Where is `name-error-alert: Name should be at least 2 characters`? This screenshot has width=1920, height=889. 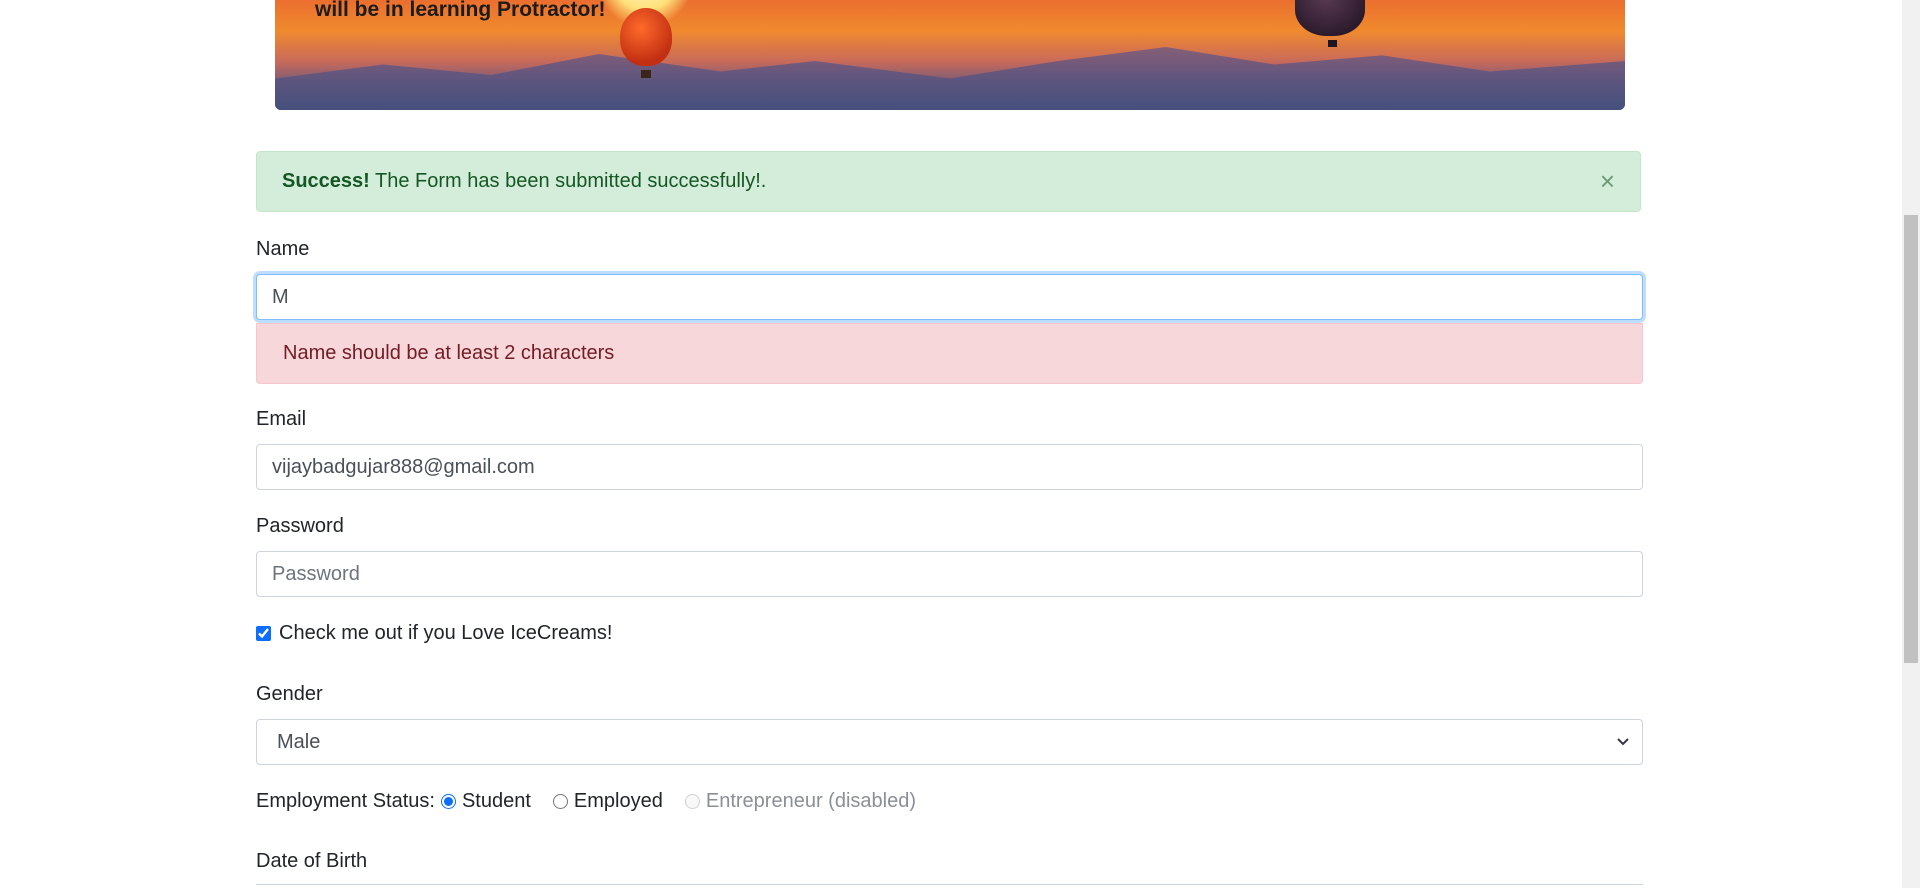 name-error-alert: Name should be at least 2 characters is located at coordinates (949, 353).